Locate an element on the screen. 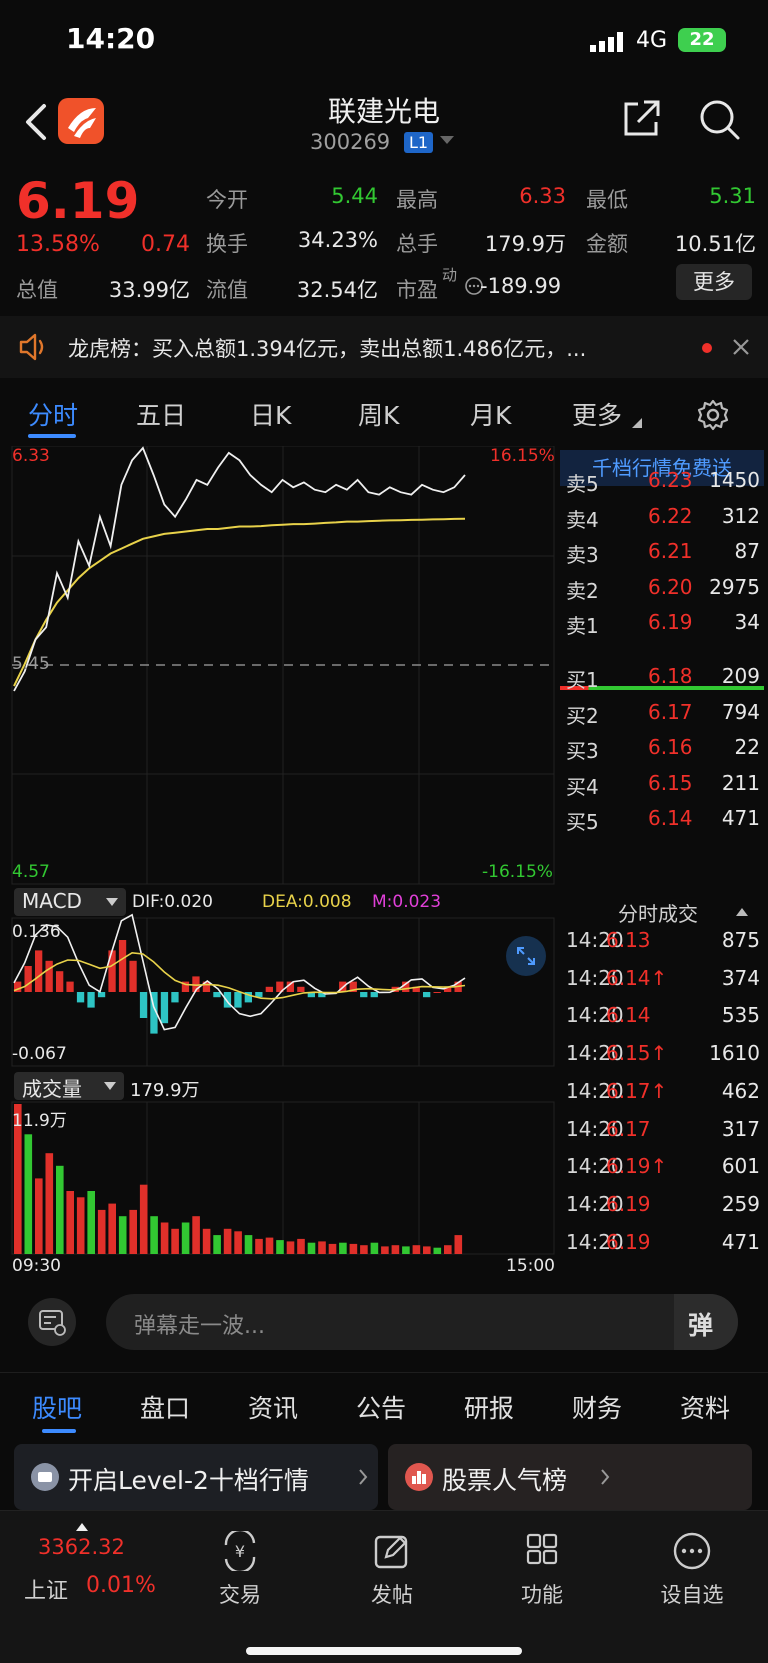  index-change: 0.01% is located at coordinates (121, 1585).